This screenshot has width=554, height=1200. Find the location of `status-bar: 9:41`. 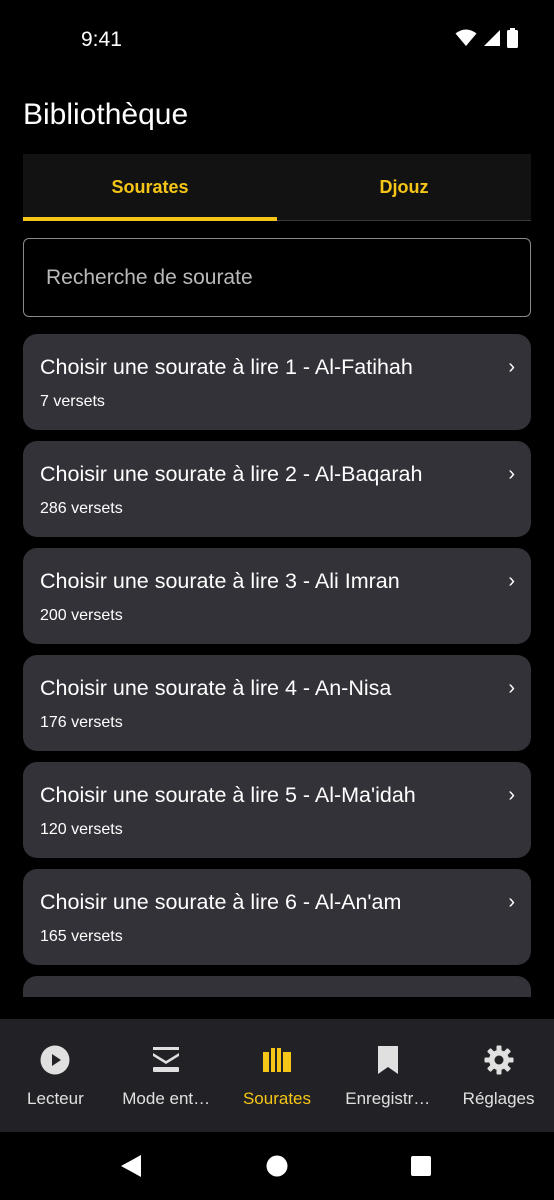

status-bar: 9:41 is located at coordinates (277, 40).